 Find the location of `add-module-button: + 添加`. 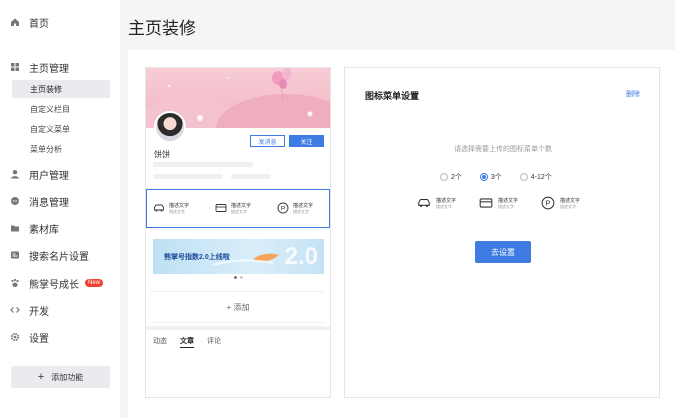

add-module-button: + 添加 is located at coordinates (238, 307).